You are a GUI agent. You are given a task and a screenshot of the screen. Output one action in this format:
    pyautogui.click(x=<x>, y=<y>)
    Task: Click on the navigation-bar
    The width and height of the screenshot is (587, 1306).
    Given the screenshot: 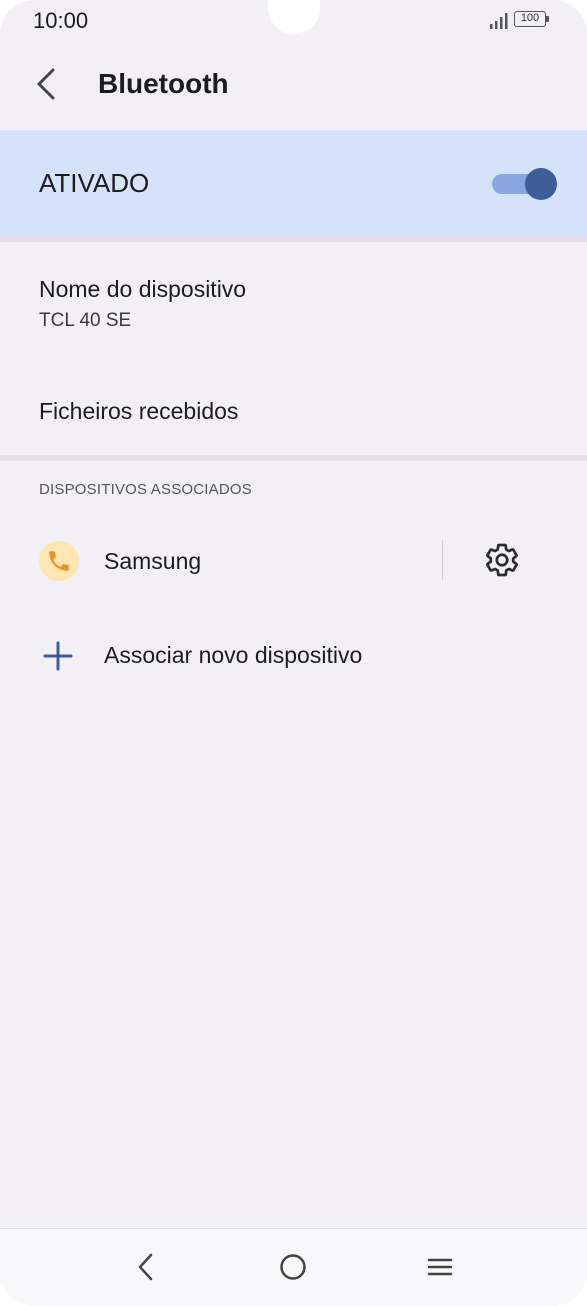 What is the action you would take?
    pyautogui.click(x=293, y=1267)
    